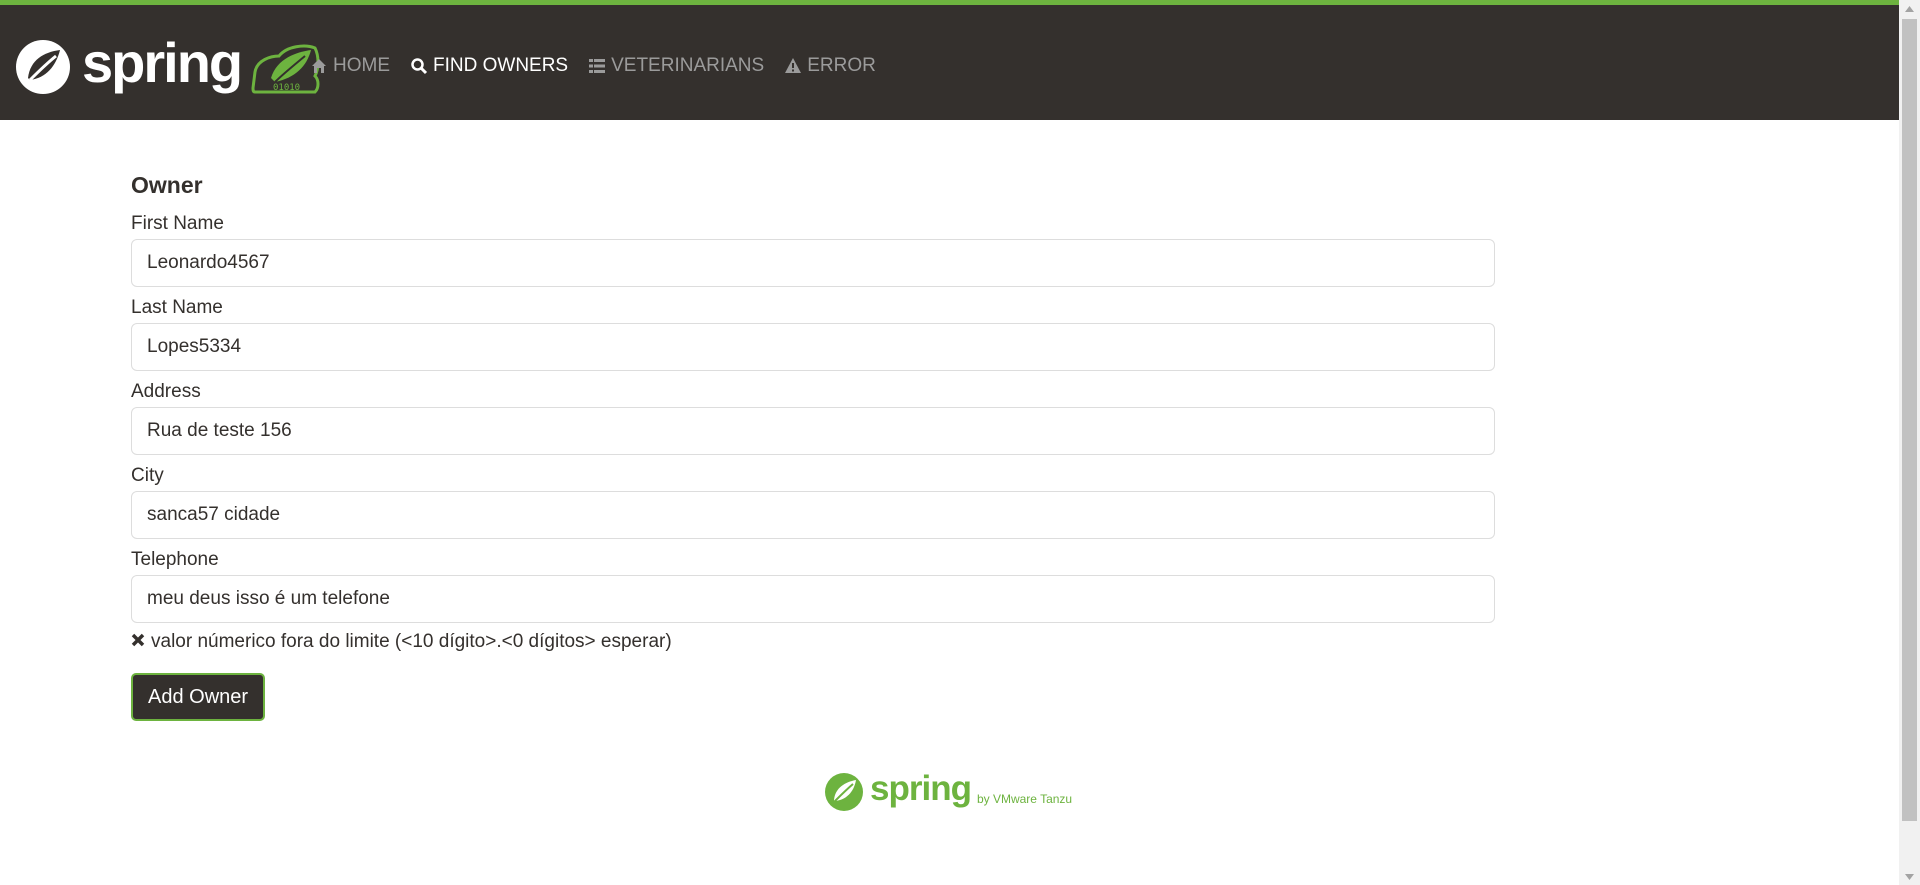  I want to click on list-icon, so click(597, 66).